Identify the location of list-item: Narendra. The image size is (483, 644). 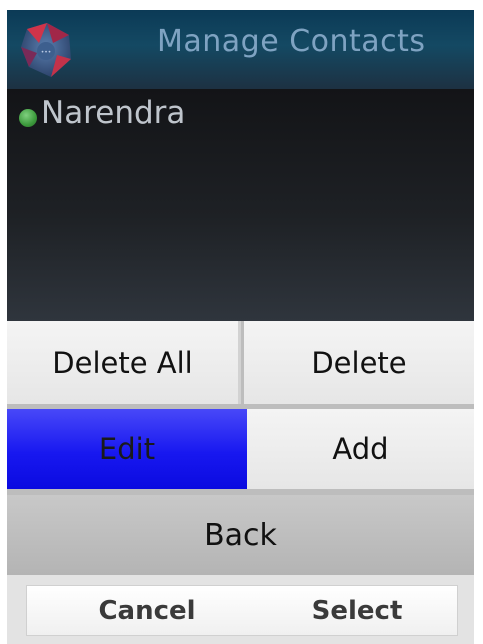
(102, 113).